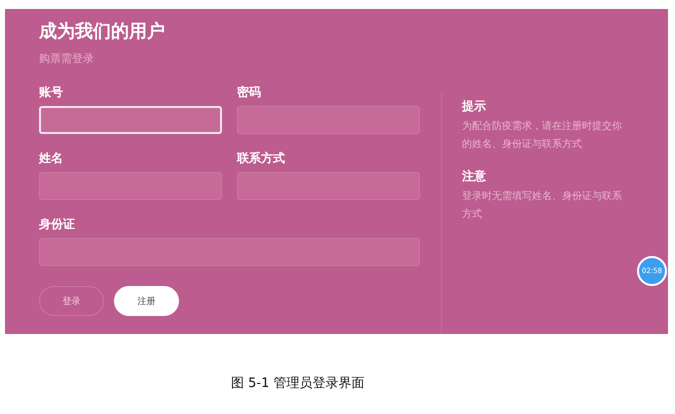 This screenshot has width=675, height=414. Describe the element at coordinates (57, 224) in the screenshot. I see `field-label: 身份证` at that location.